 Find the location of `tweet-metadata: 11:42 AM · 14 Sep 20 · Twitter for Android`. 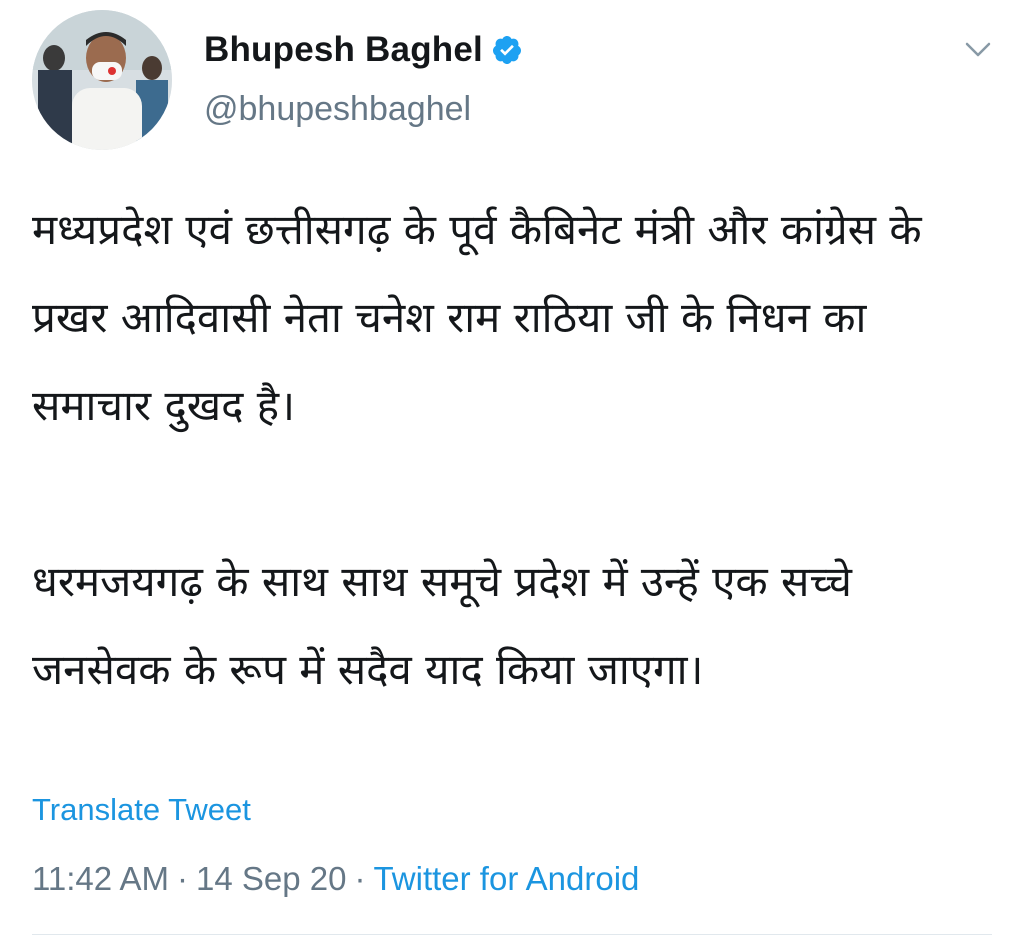

tweet-metadata: 11:42 AM · 14 Sep 20 · Twitter for Android is located at coordinates (335, 879).